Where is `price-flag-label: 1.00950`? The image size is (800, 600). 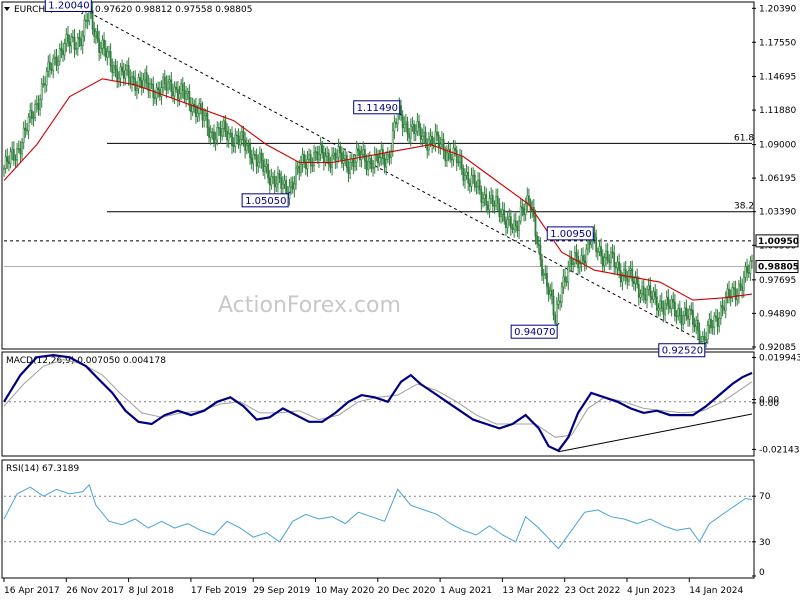
price-flag-label: 1.00950 is located at coordinates (778, 242).